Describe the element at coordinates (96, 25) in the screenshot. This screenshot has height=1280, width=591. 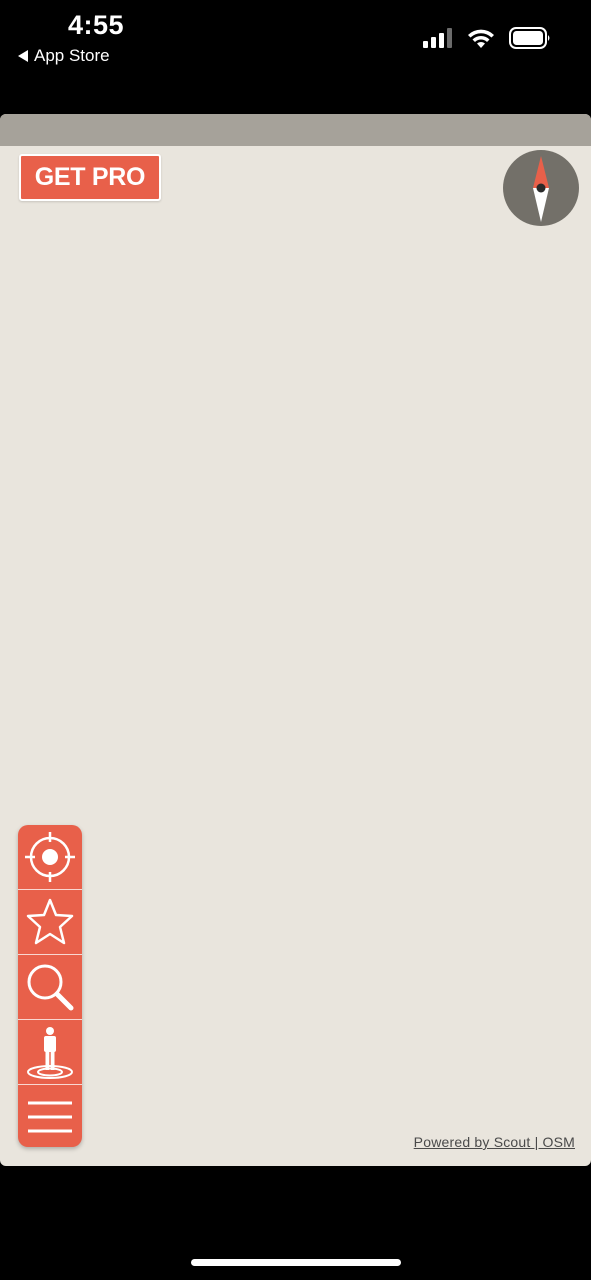
I see `status-time: 4:55` at that location.